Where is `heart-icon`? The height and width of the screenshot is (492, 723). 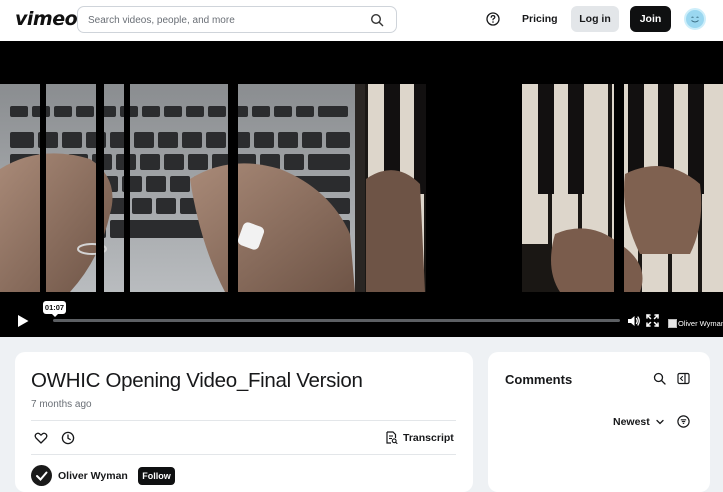 heart-icon is located at coordinates (41, 438).